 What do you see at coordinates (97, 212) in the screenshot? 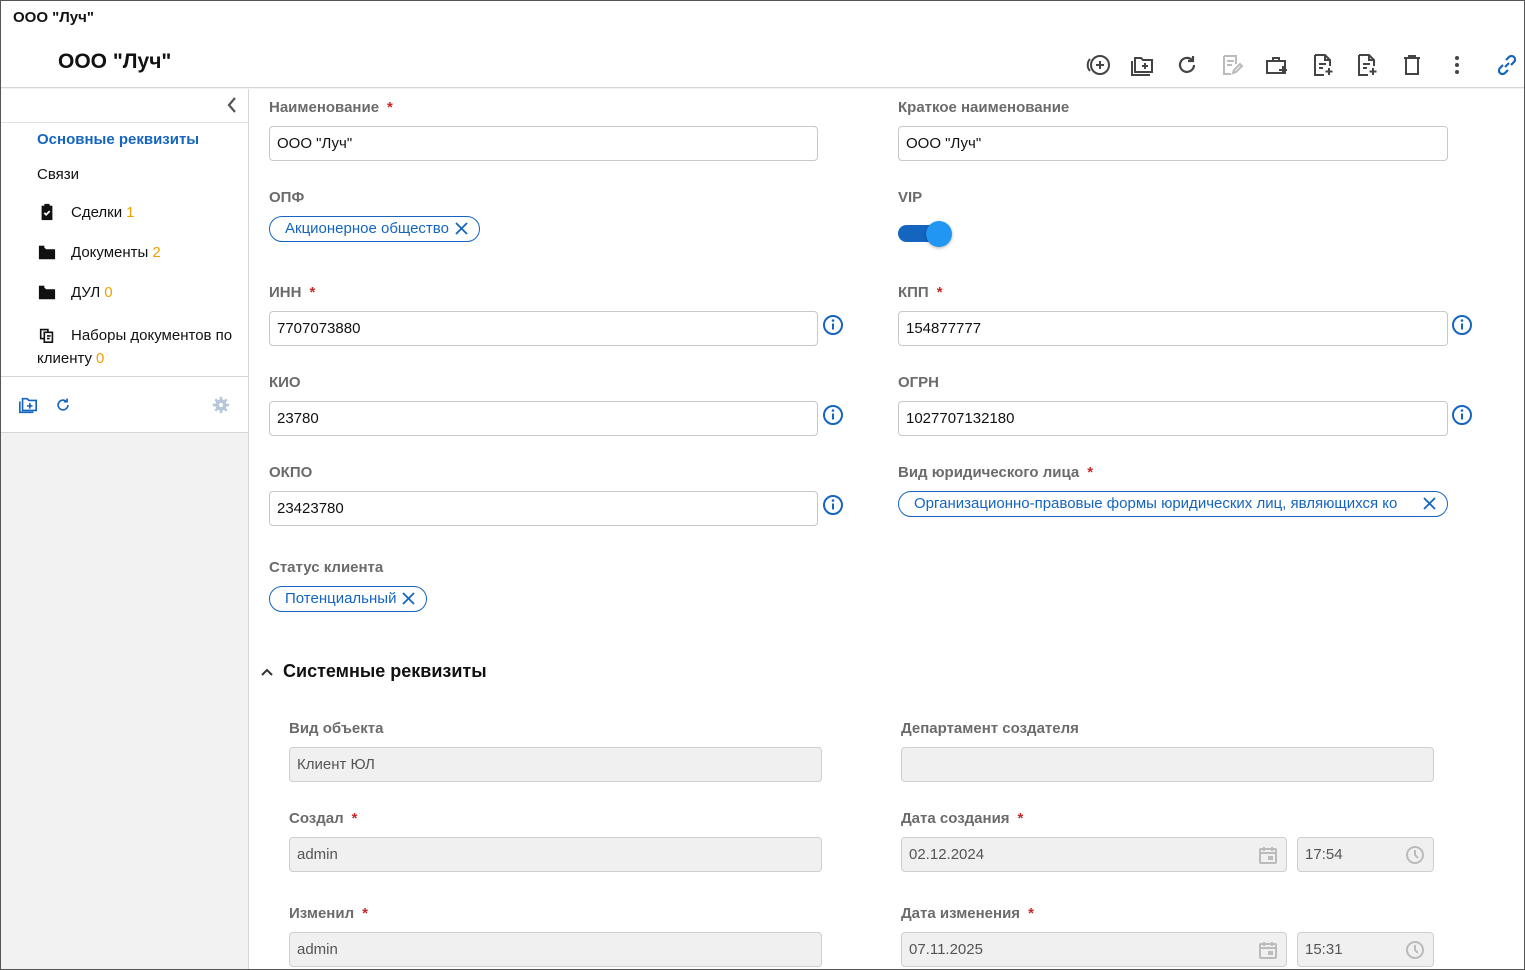
I see `sidebar-item-label: Сделки` at bounding box center [97, 212].